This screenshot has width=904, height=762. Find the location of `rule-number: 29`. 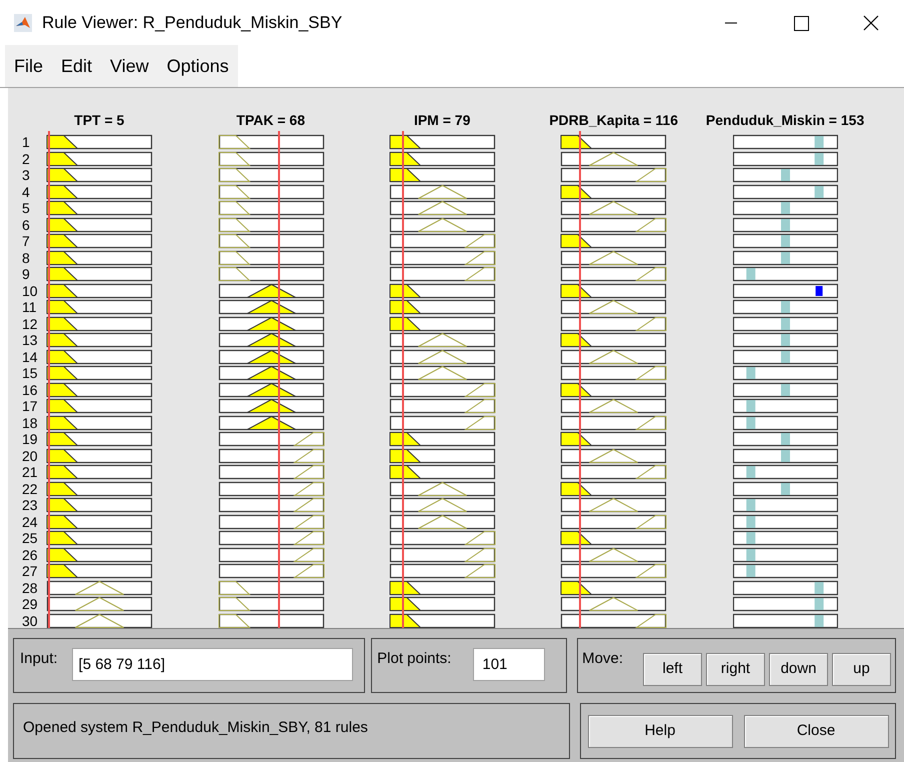

rule-number: 29 is located at coordinates (30, 604).